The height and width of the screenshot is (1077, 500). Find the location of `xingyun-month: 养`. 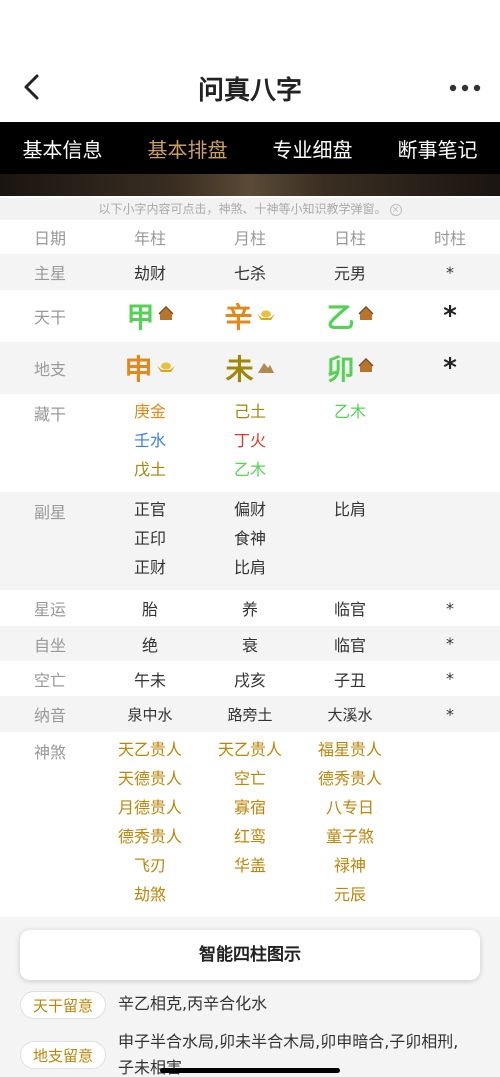

xingyun-month: 养 is located at coordinates (250, 608).